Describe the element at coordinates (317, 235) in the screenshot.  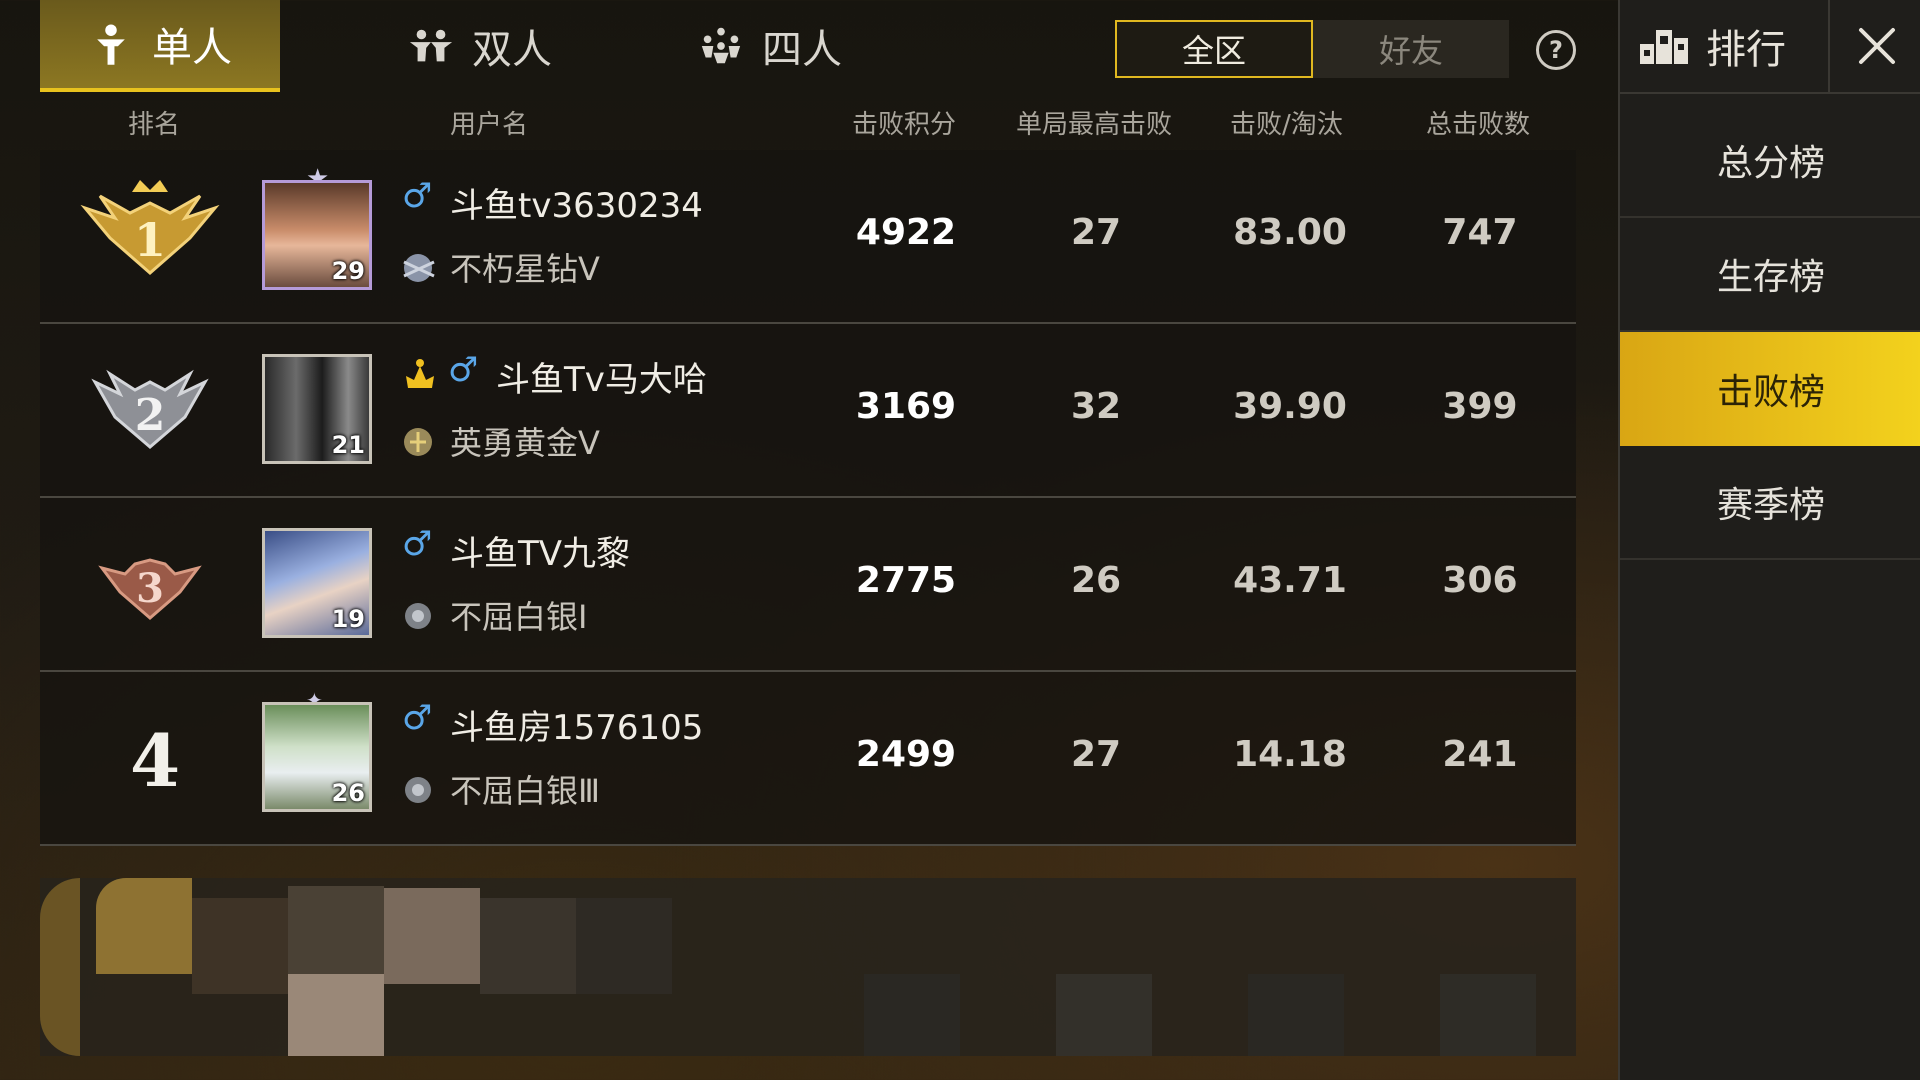
I see `avatar: 29` at that location.